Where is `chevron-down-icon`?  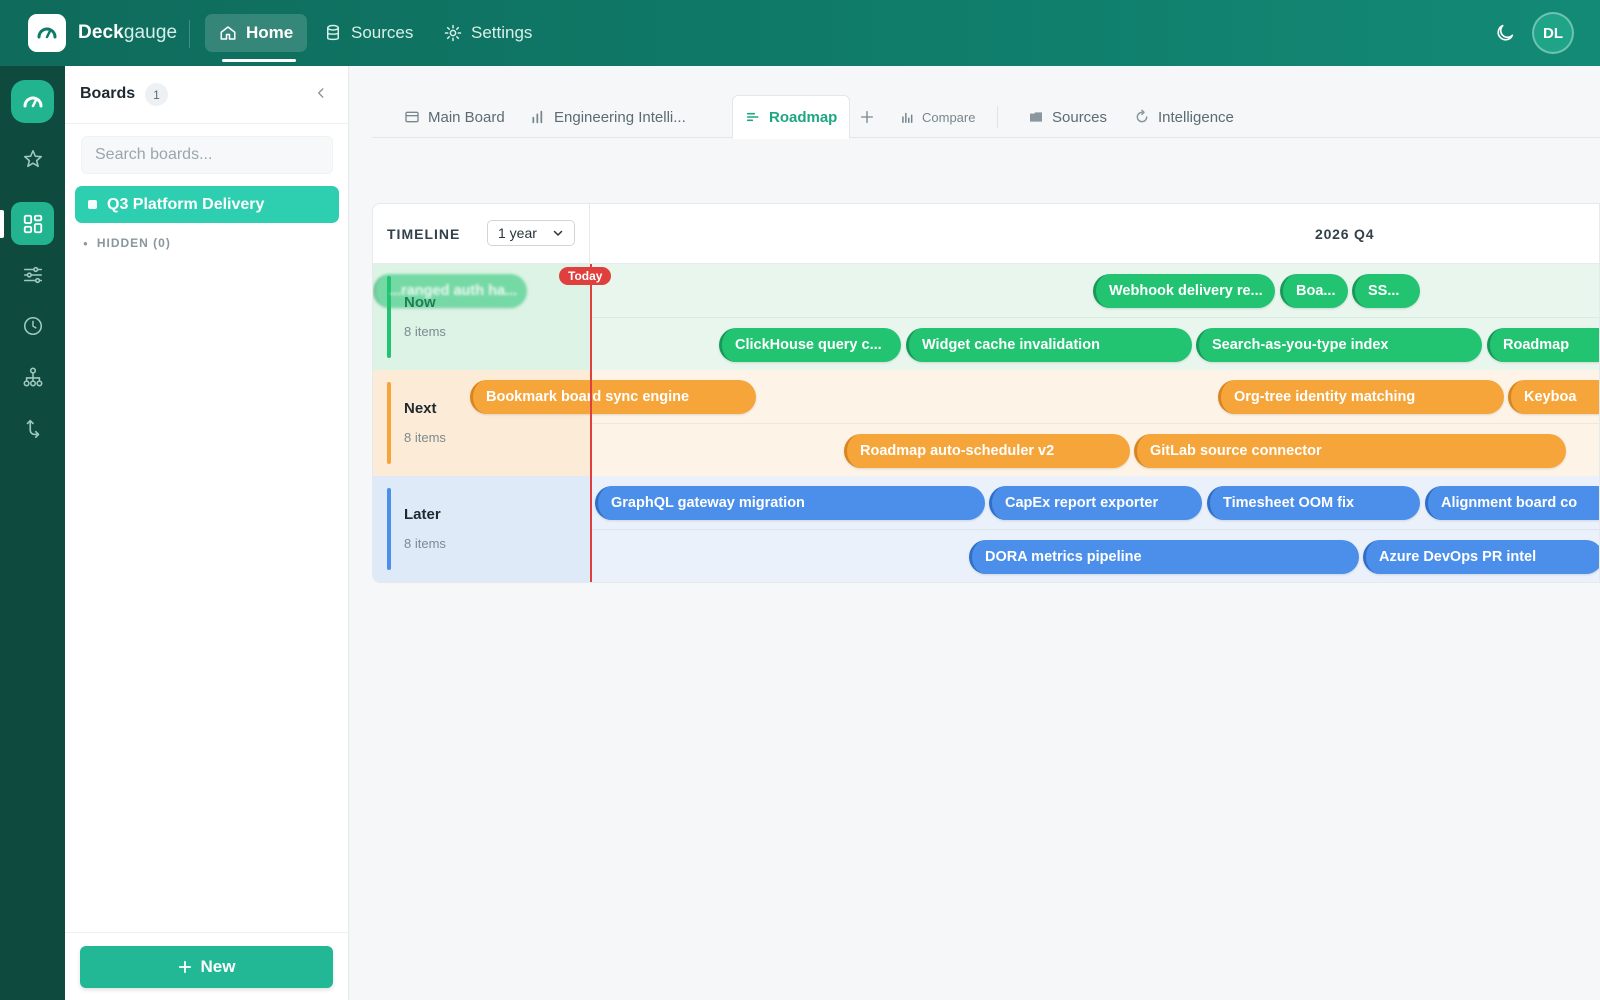 chevron-down-icon is located at coordinates (558, 233).